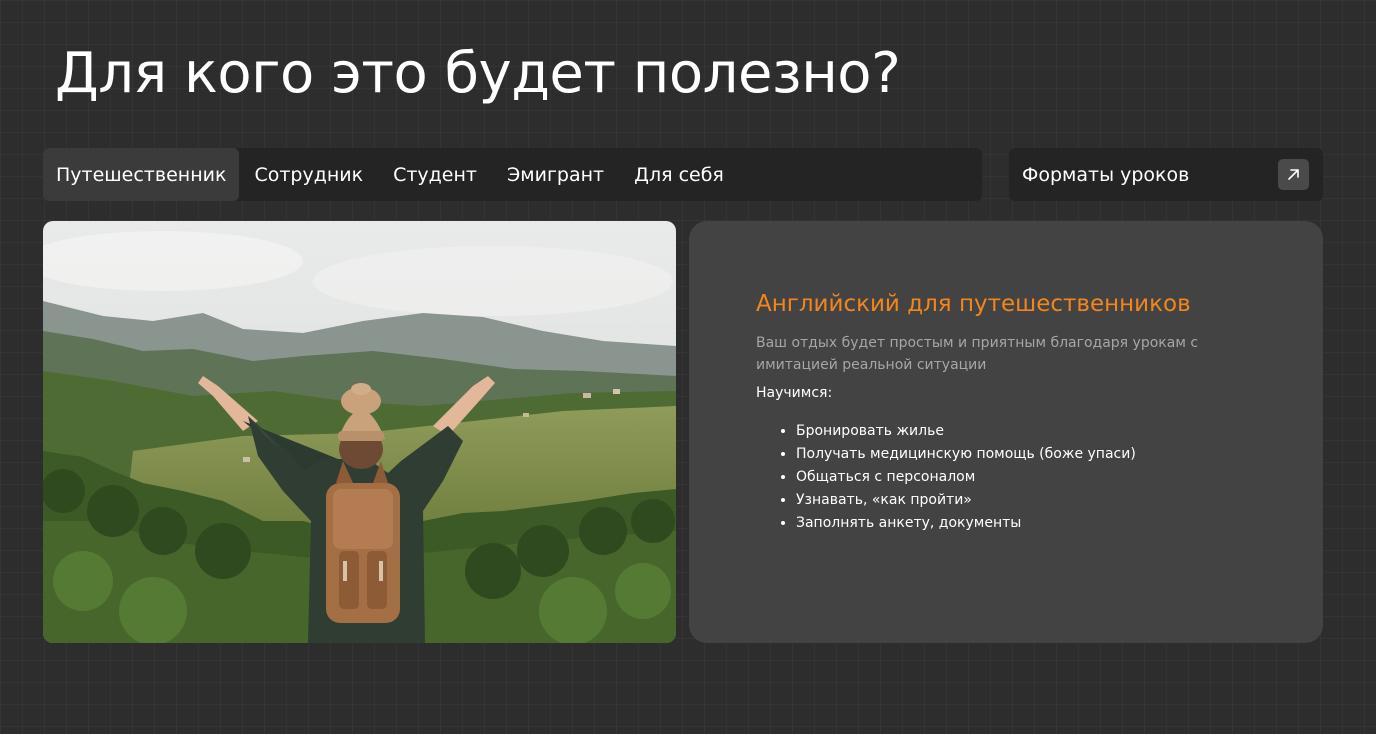  What do you see at coordinates (435, 174) in the screenshot?
I see `tab-student: Студент` at bounding box center [435, 174].